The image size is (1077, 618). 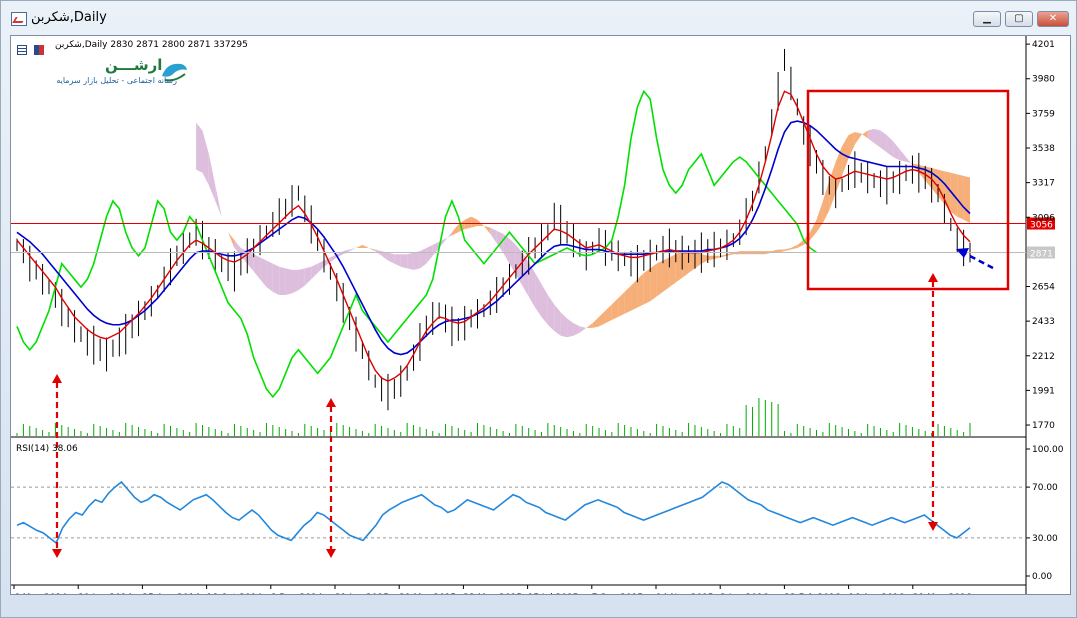 What do you see at coordinates (492, 593) in the screenshot?
I see `time-tick-label: 23 May 2015` at bounding box center [492, 593].